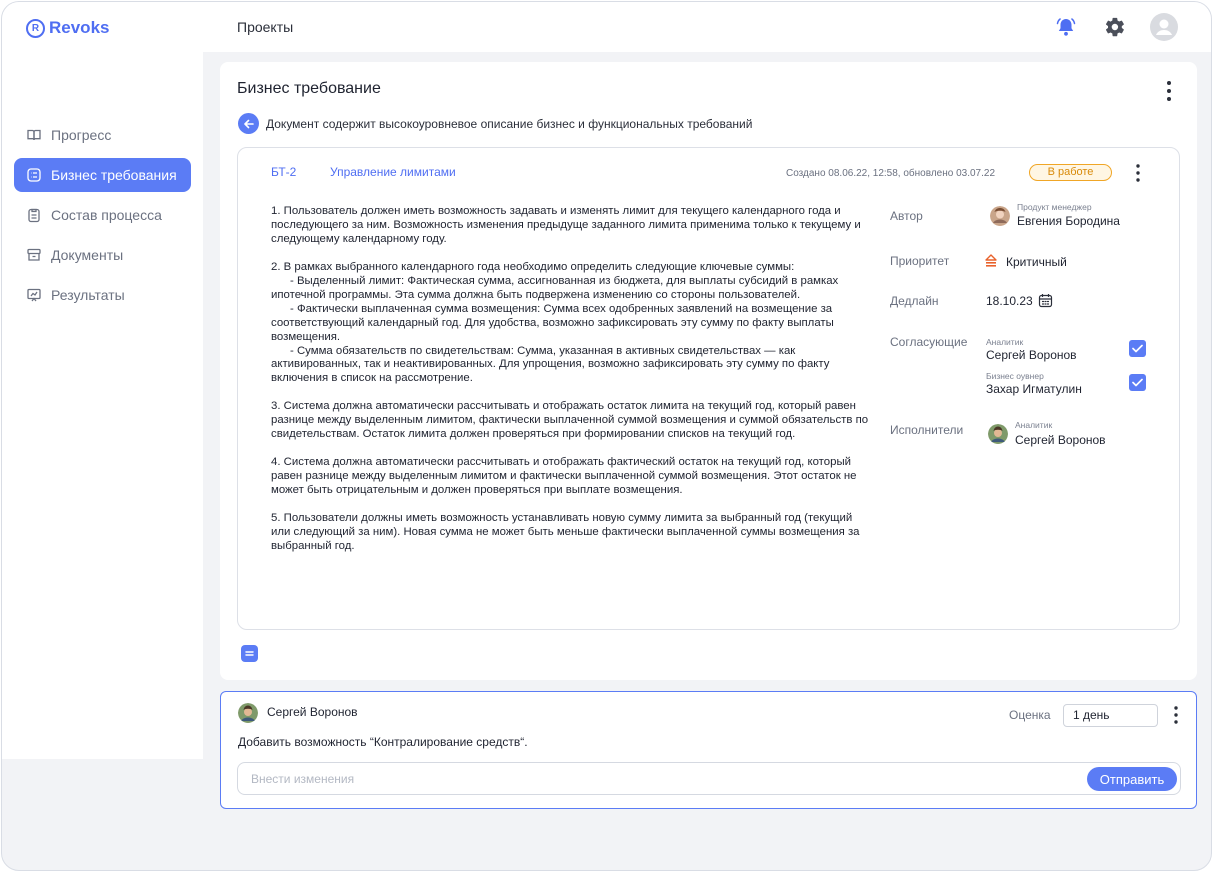  Describe the element at coordinates (1005, 342) in the screenshot. I see `approver-role: Аналитик` at that location.